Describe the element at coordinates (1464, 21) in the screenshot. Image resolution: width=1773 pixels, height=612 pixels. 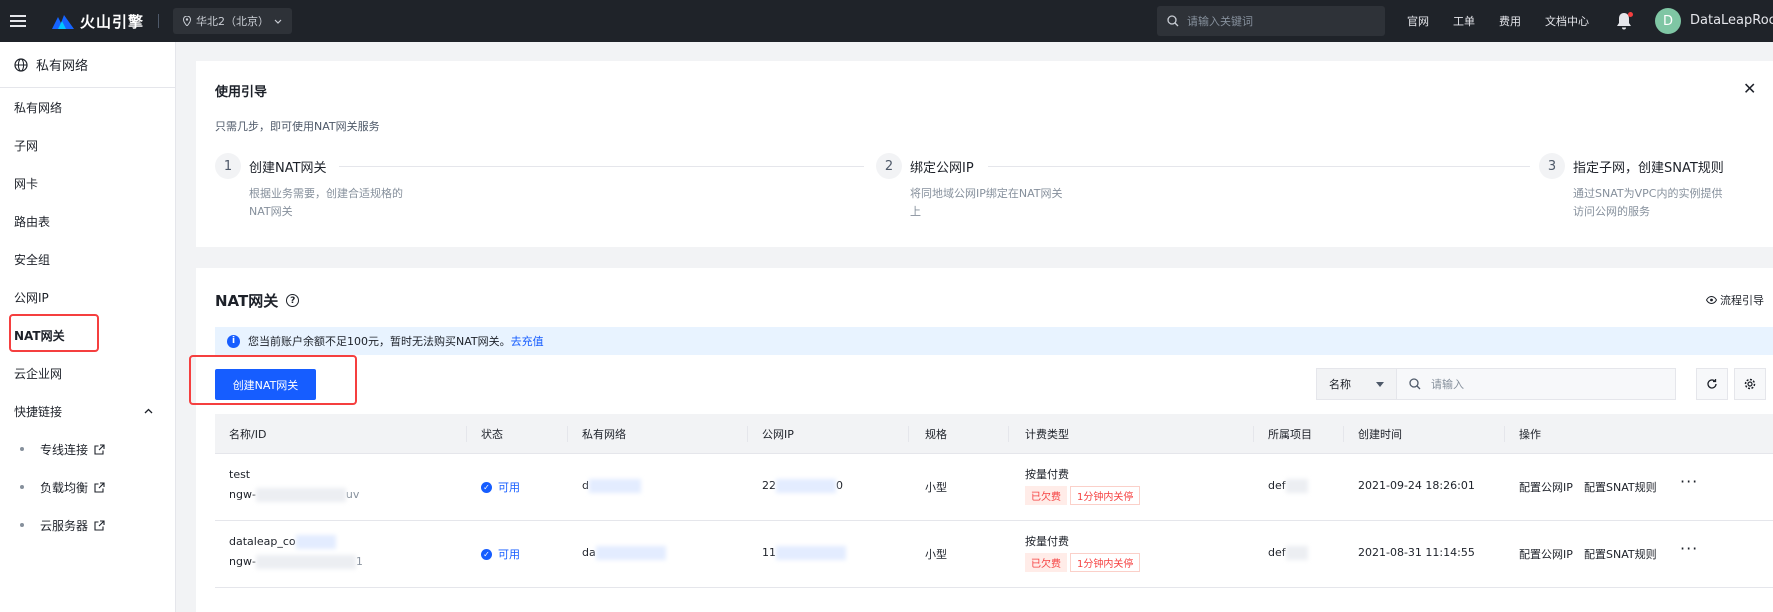
I see `link-tickets: 工单` at that location.